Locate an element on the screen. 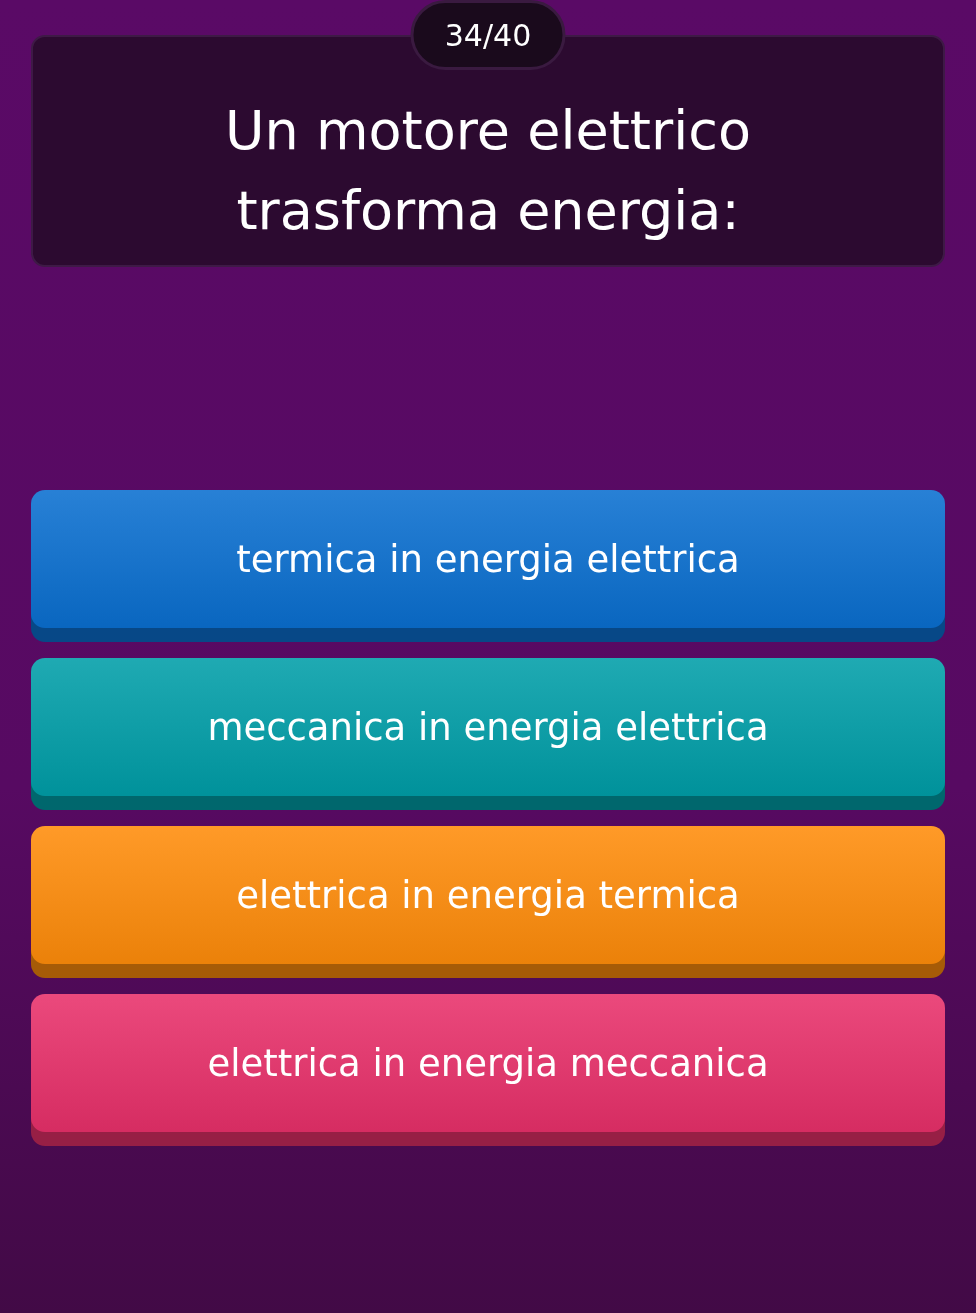 This screenshot has width=976, height=1313. question-counter: 34/40 is located at coordinates (488, 35).